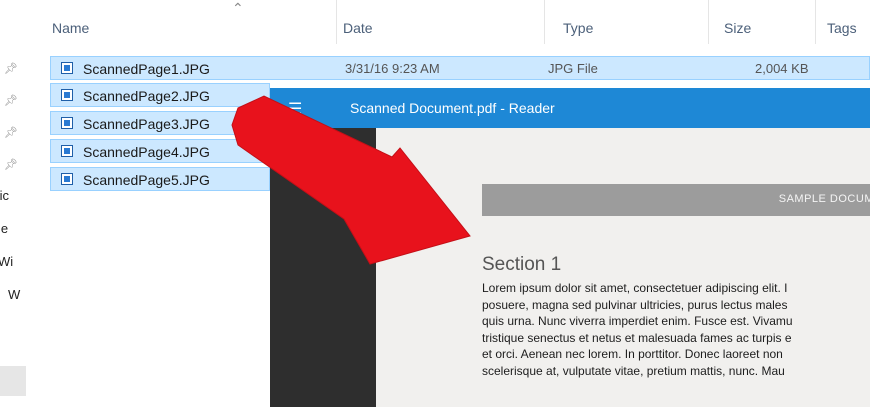 This screenshot has height=407, width=870. Describe the element at coordinates (452, 108) in the screenshot. I see `reader-title: Scanned Document.pdf - Reader` at that location.